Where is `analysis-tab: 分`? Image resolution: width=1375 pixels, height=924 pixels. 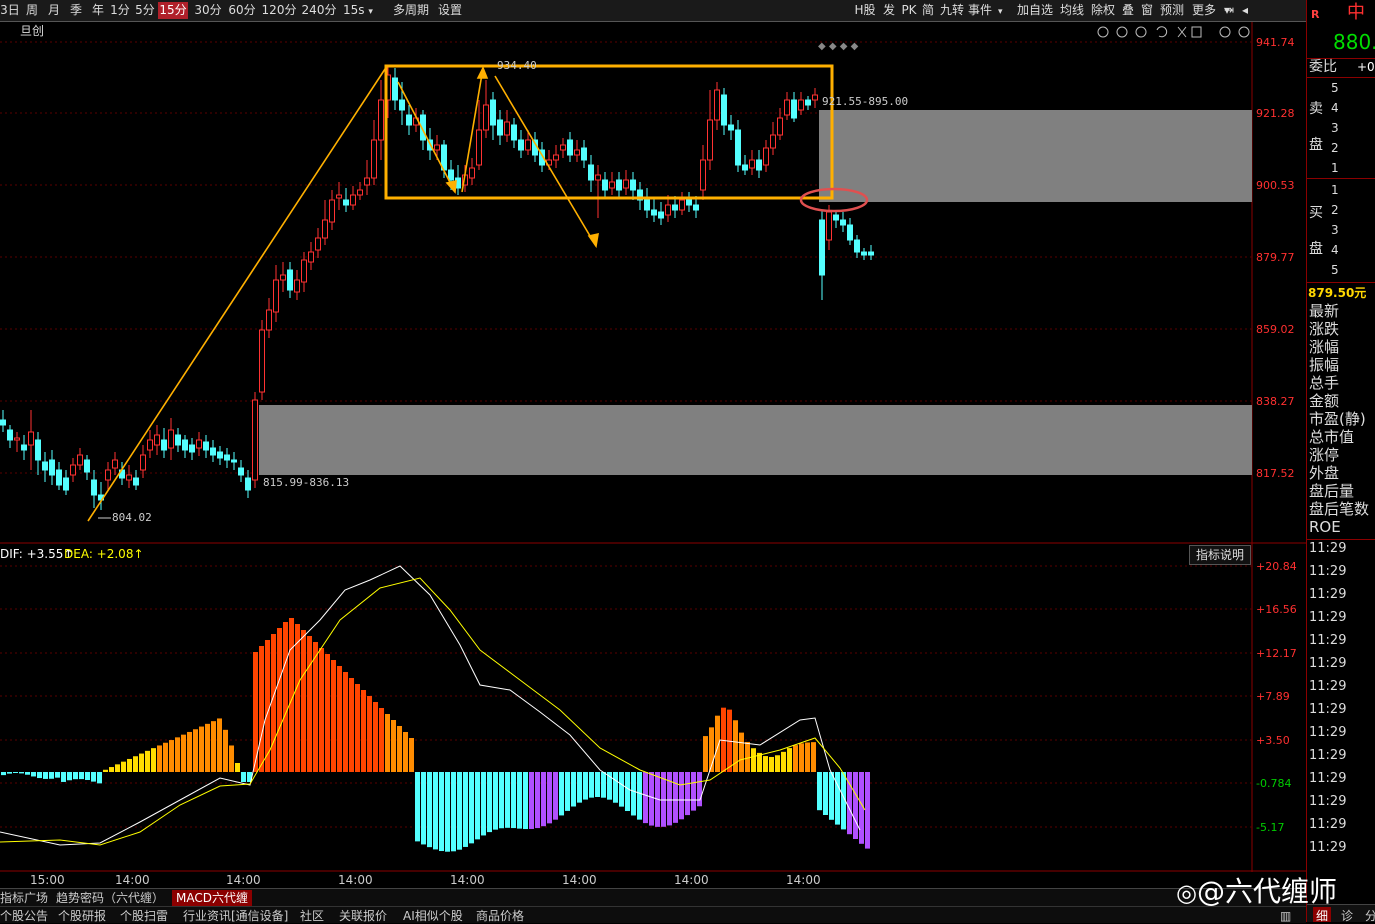 analysis-tab: 分 is located at coordinates (1370, 914).